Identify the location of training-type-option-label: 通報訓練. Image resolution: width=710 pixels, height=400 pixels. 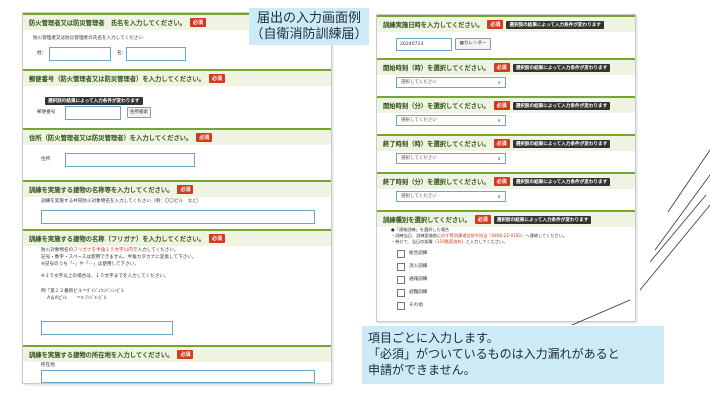
(418, 279).